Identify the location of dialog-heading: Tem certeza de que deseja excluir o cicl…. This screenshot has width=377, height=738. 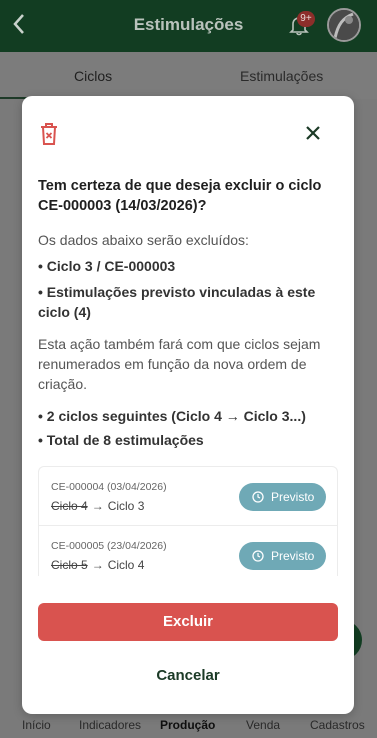
(180, 196).